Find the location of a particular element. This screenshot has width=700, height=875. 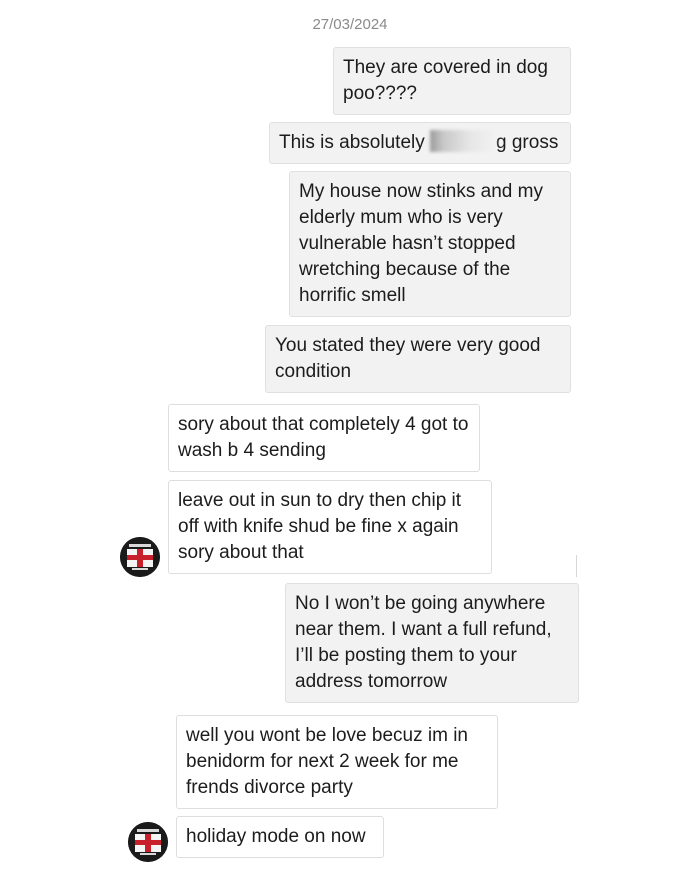

sent-message: They are covered in dog poo???? is located at coordinates (452, 81).